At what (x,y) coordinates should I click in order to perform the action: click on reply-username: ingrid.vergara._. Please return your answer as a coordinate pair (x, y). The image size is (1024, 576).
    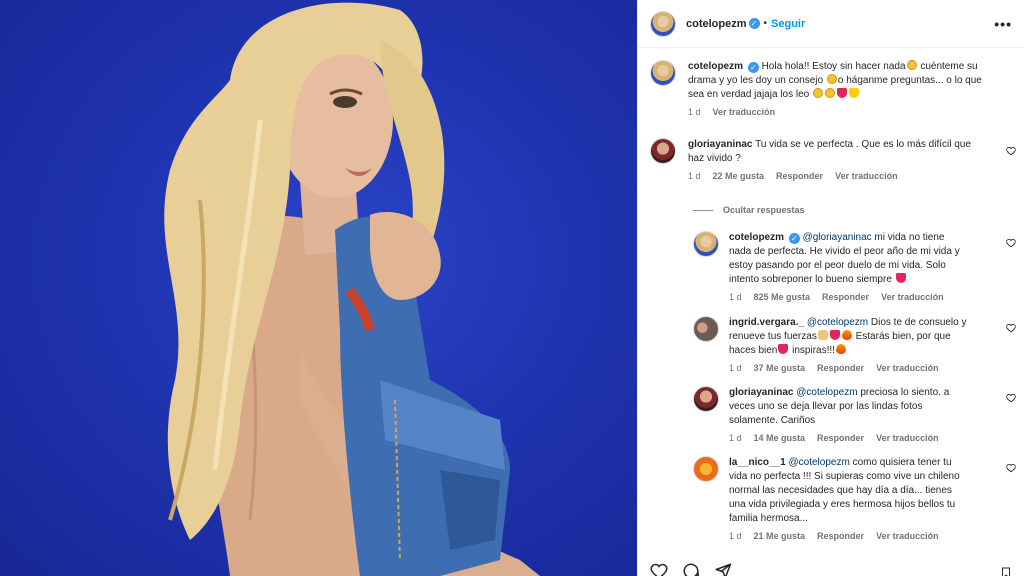
    Looking at the image, I should click on (766, 322).